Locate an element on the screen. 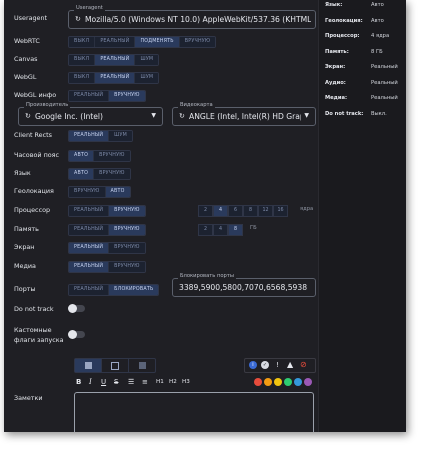 The width and height of the screenshot is (426, 450). summary-key: Аудио: is located at coordinates (335, 82).